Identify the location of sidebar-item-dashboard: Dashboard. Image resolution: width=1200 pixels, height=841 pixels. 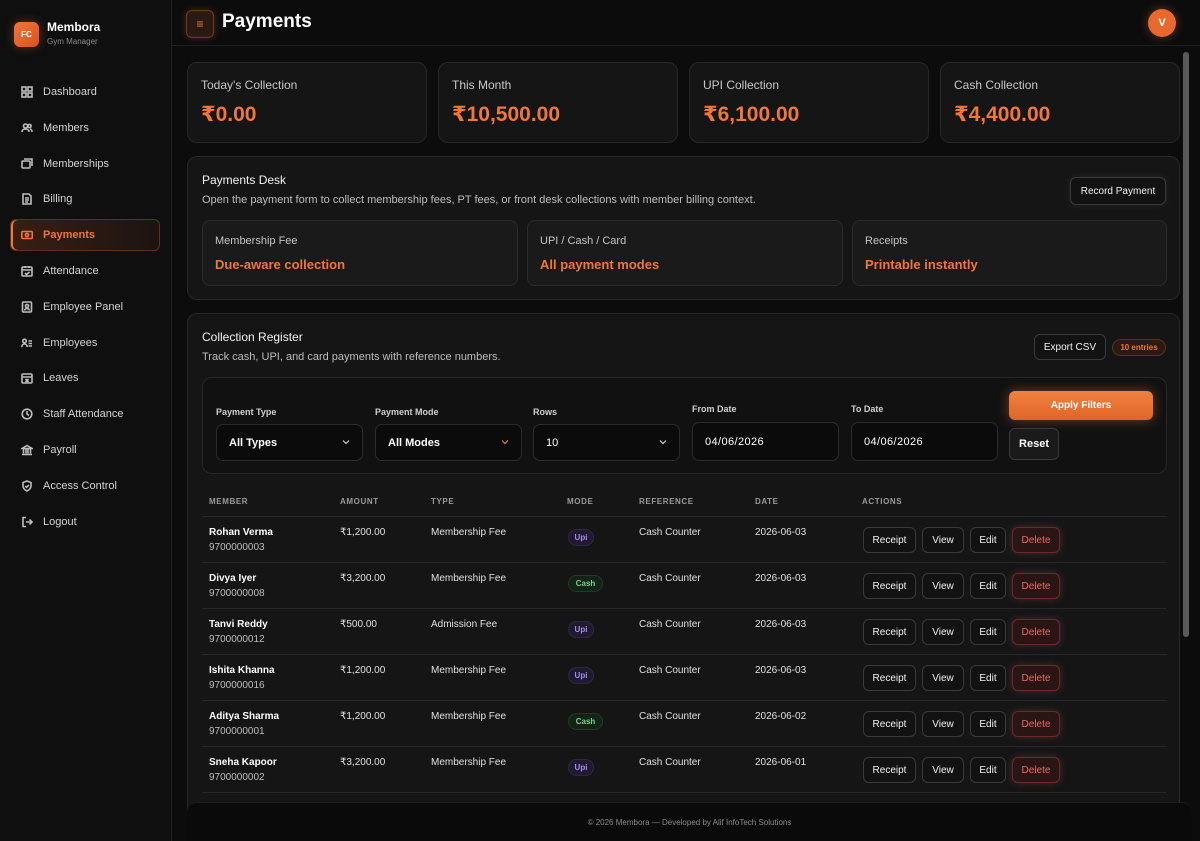
(85, 92).